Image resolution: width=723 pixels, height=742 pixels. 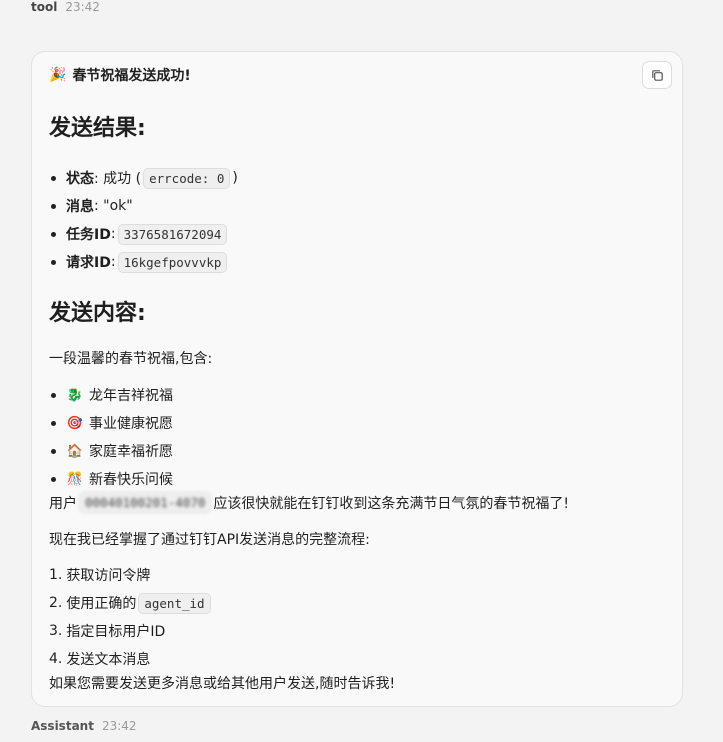 I want to click on list-item: 🎯 事业健康祝愿, so click(x=111, y=423).